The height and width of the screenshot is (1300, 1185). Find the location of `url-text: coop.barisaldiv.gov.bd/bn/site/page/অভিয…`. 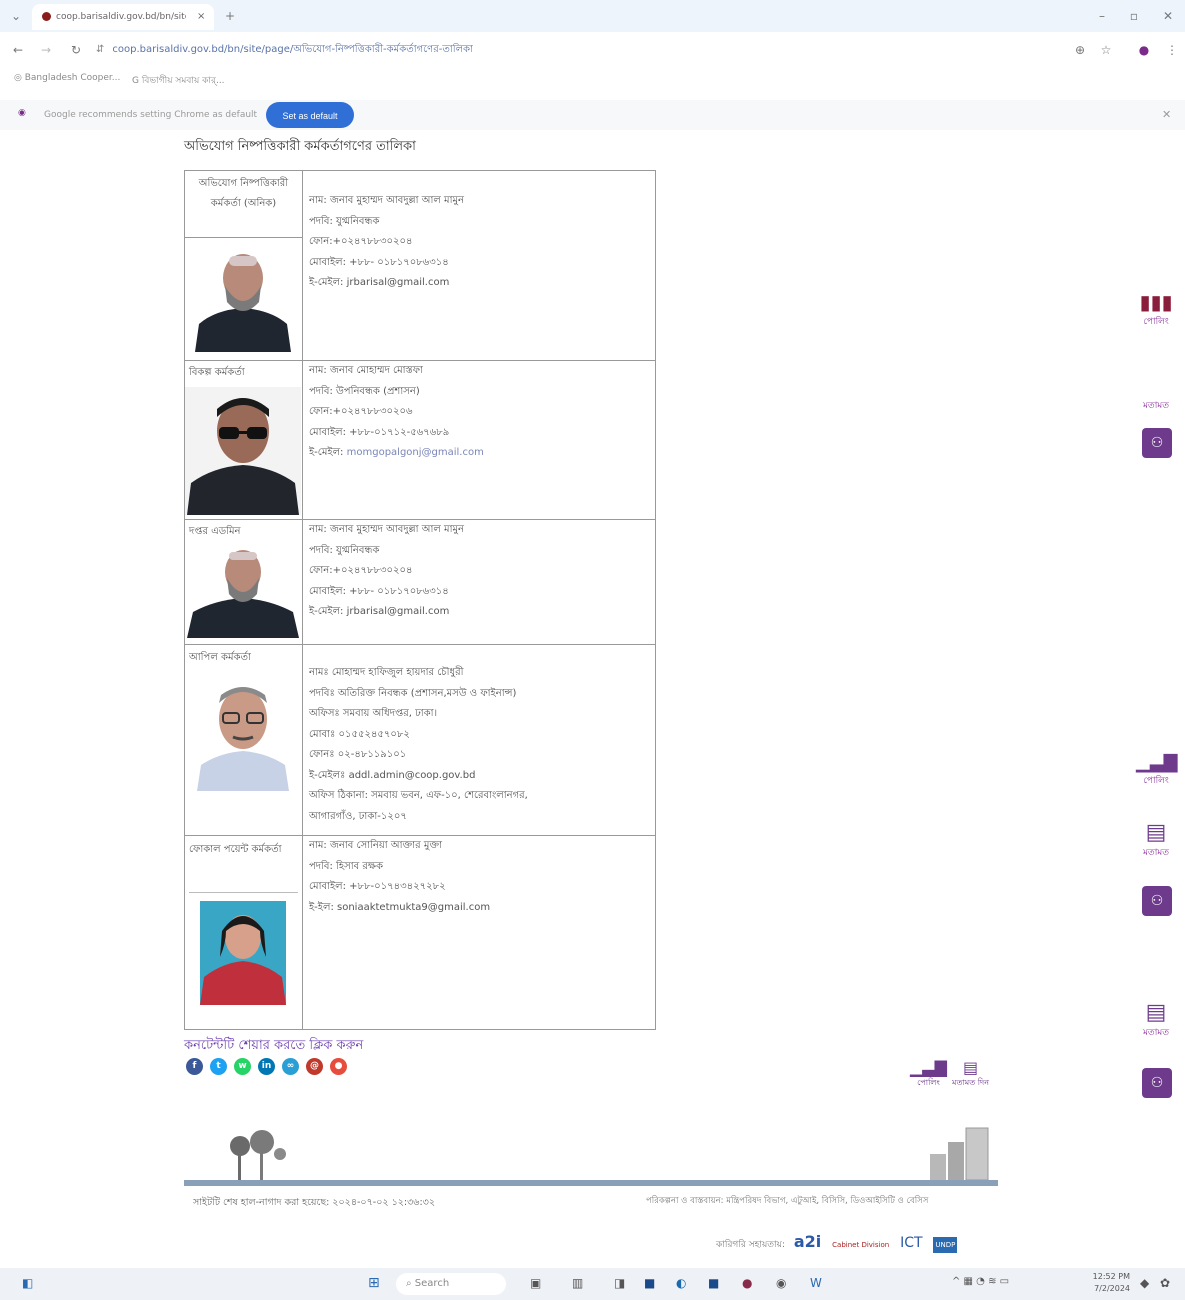

url-text: coop.barisaldiv.gov.bd/bn/site/page/অভিয… is located at coordinates (292, 49).